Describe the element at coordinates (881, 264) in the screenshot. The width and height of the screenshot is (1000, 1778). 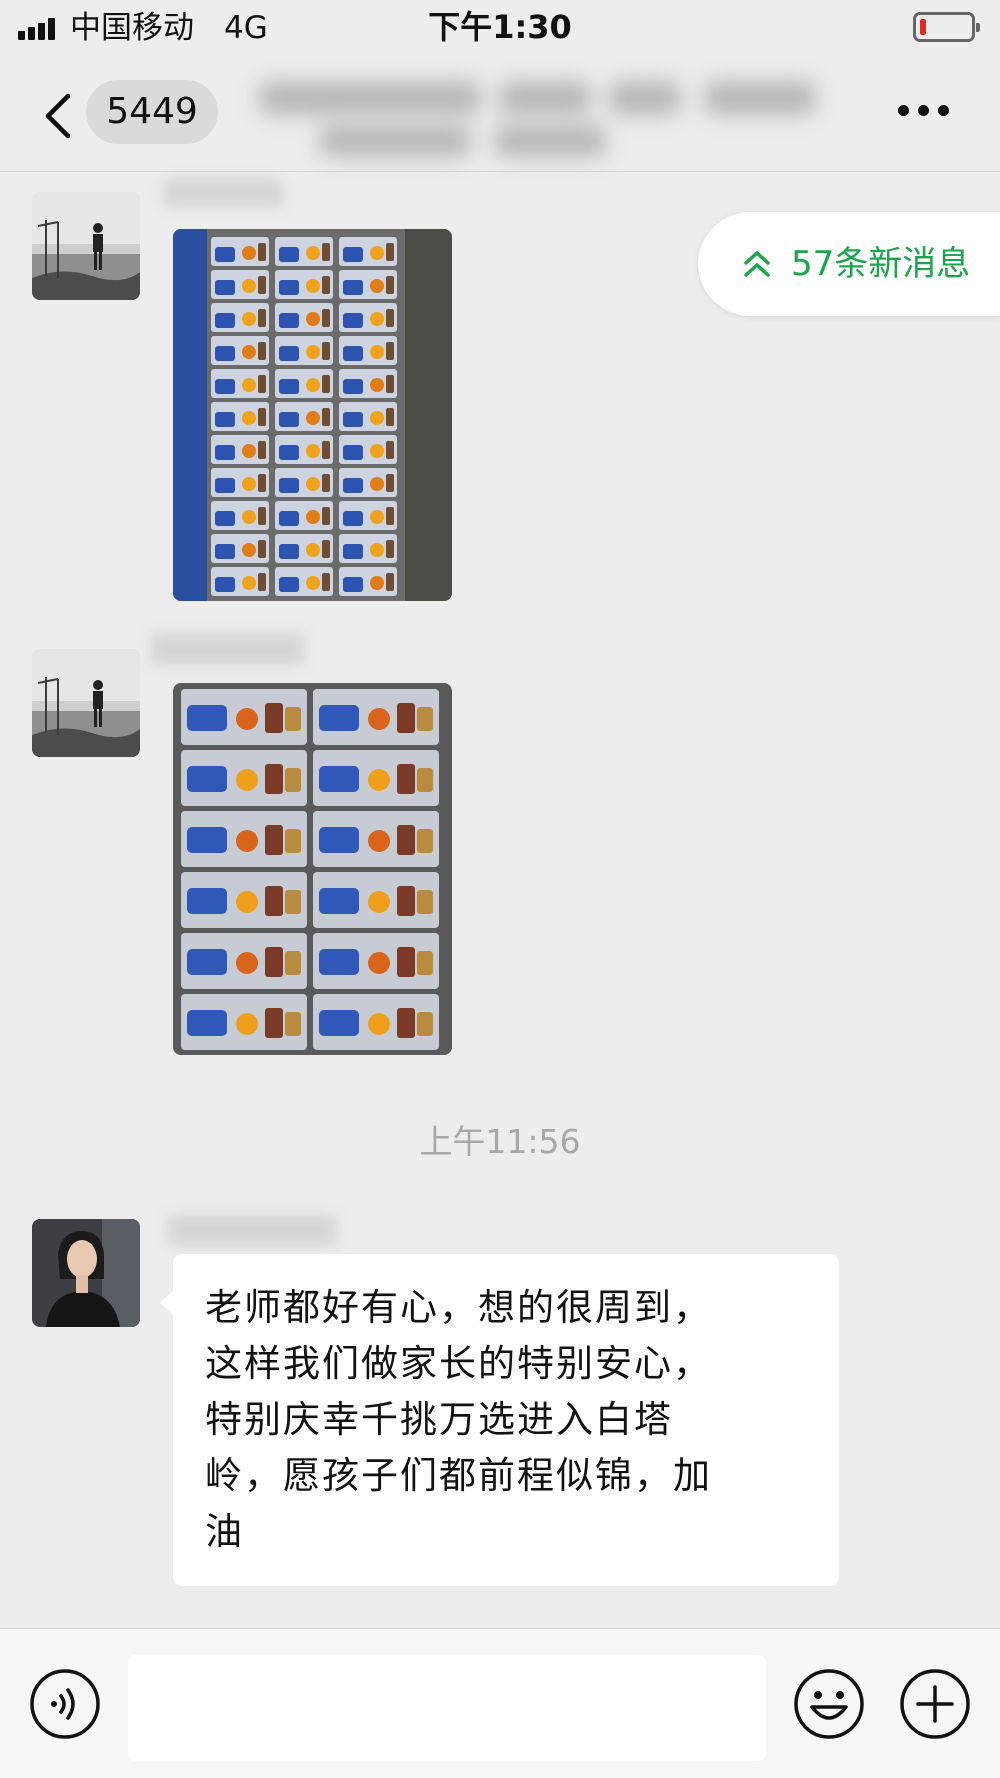
I see `new-messages-label: 57条新消息` at that location.